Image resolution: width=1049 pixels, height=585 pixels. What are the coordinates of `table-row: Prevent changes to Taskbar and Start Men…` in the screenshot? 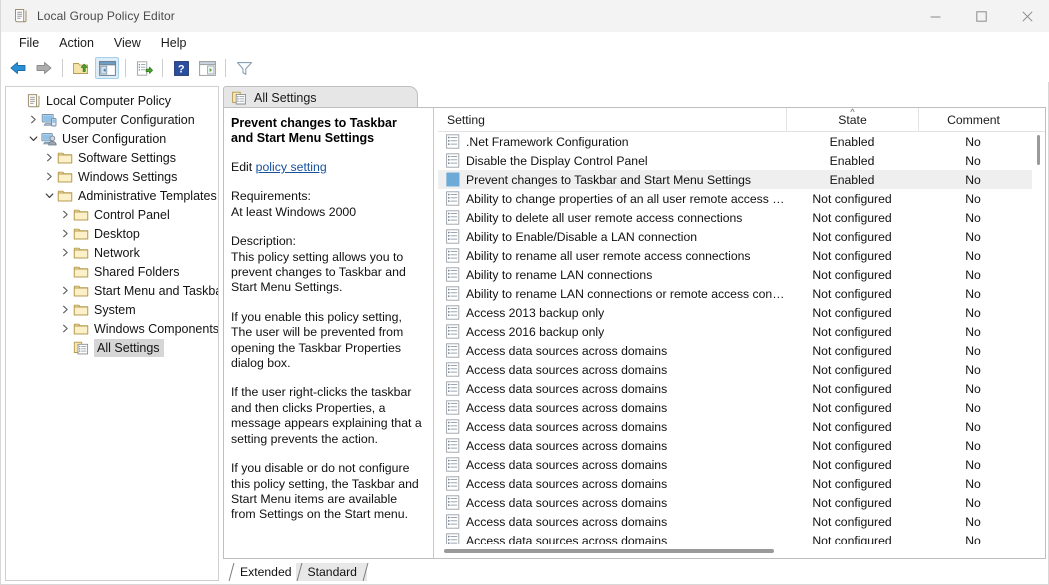 It's located at (741, 179).